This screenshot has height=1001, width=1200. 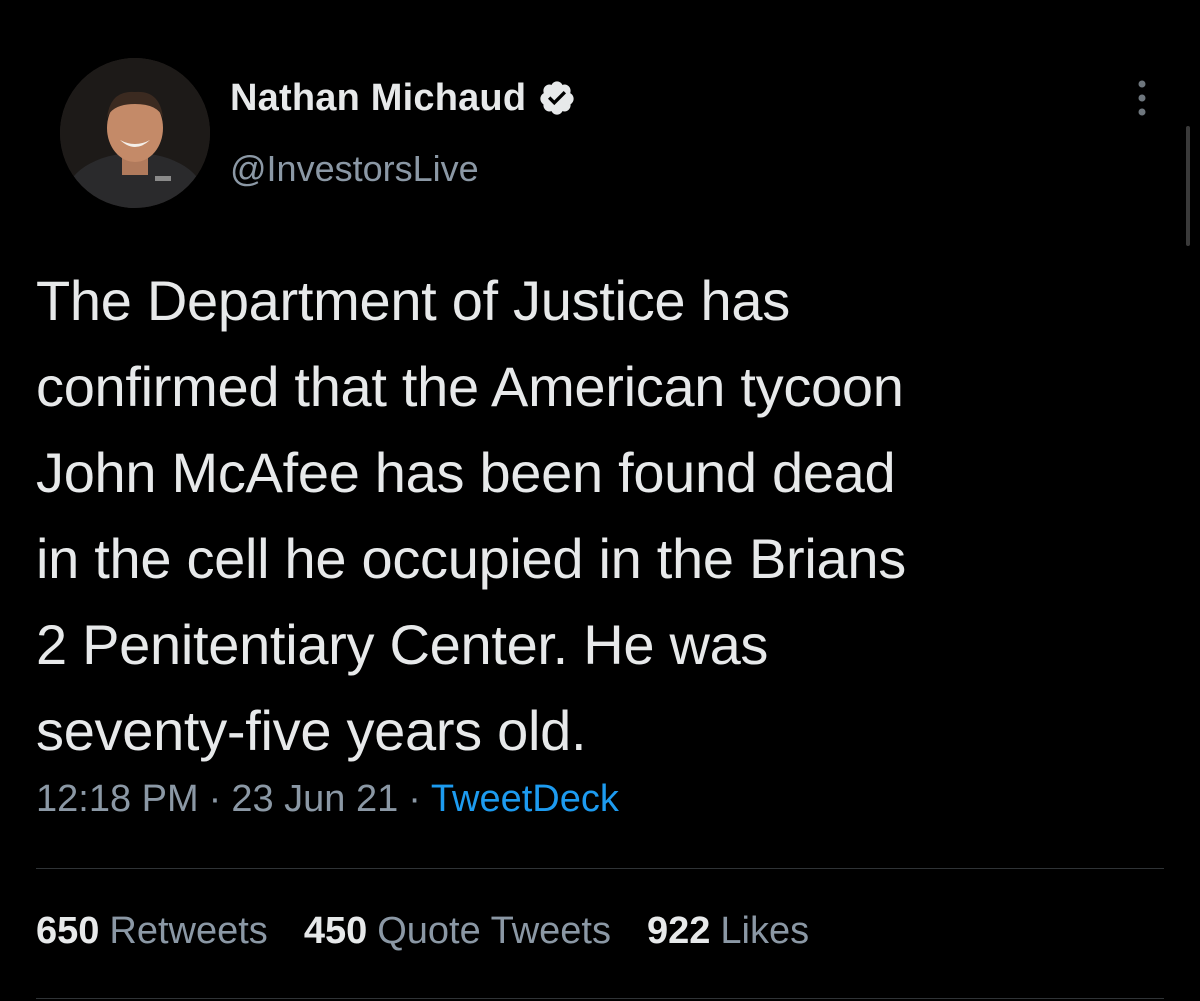 I want to click on retweets-label: Retweets, so click(x=188, y=931).